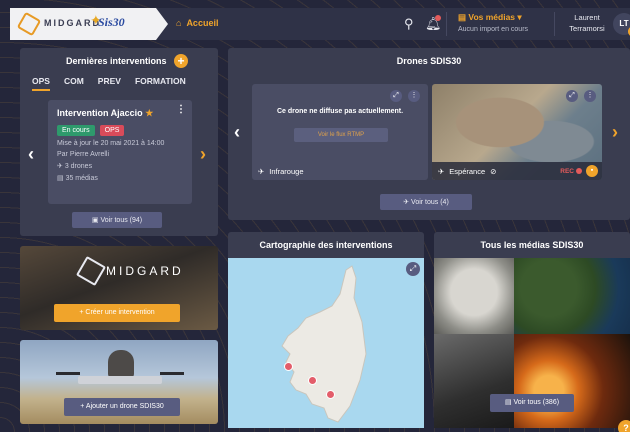 The width and height of the screenshot is (630, 432). What do you see at coordinates (340, 111) in the screenshot?
I see `no-stream-message: Ce drone ne diffuse pas actuellement.` at bounding box center [340, 111].